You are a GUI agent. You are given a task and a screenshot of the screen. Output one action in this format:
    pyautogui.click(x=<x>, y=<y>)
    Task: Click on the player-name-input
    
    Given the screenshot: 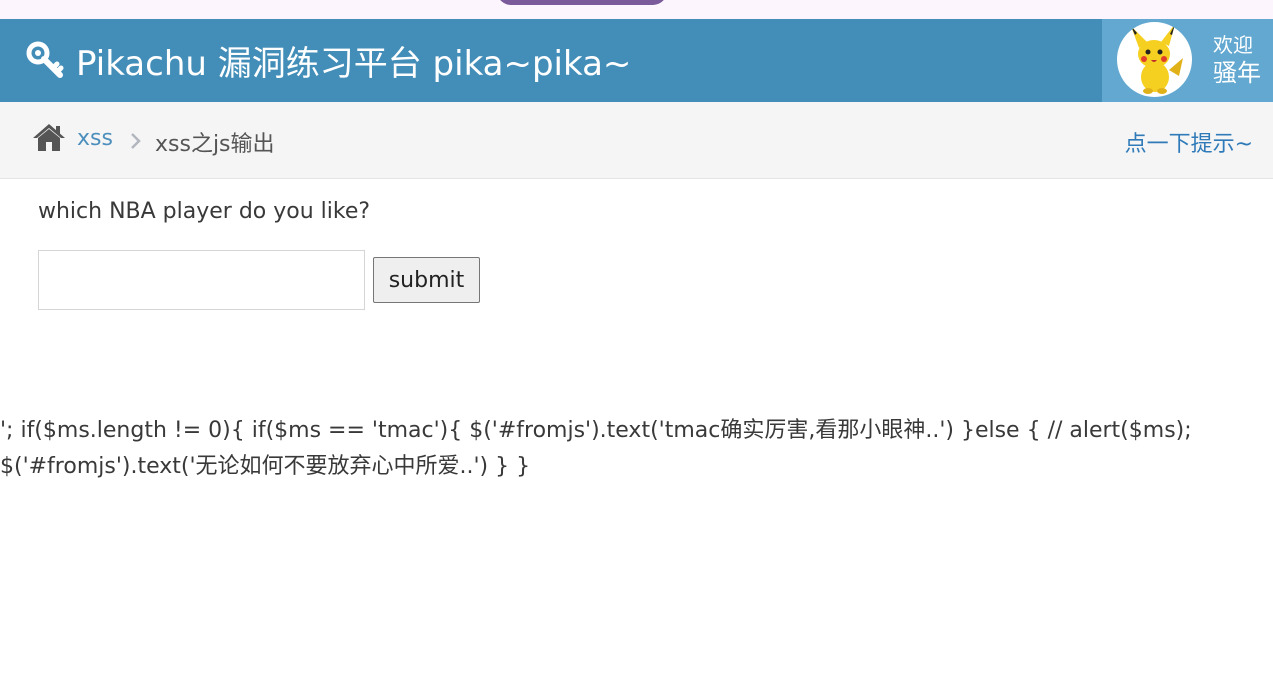 What is the action you would take?
    pyautogui.click(x=201, y=280)
    